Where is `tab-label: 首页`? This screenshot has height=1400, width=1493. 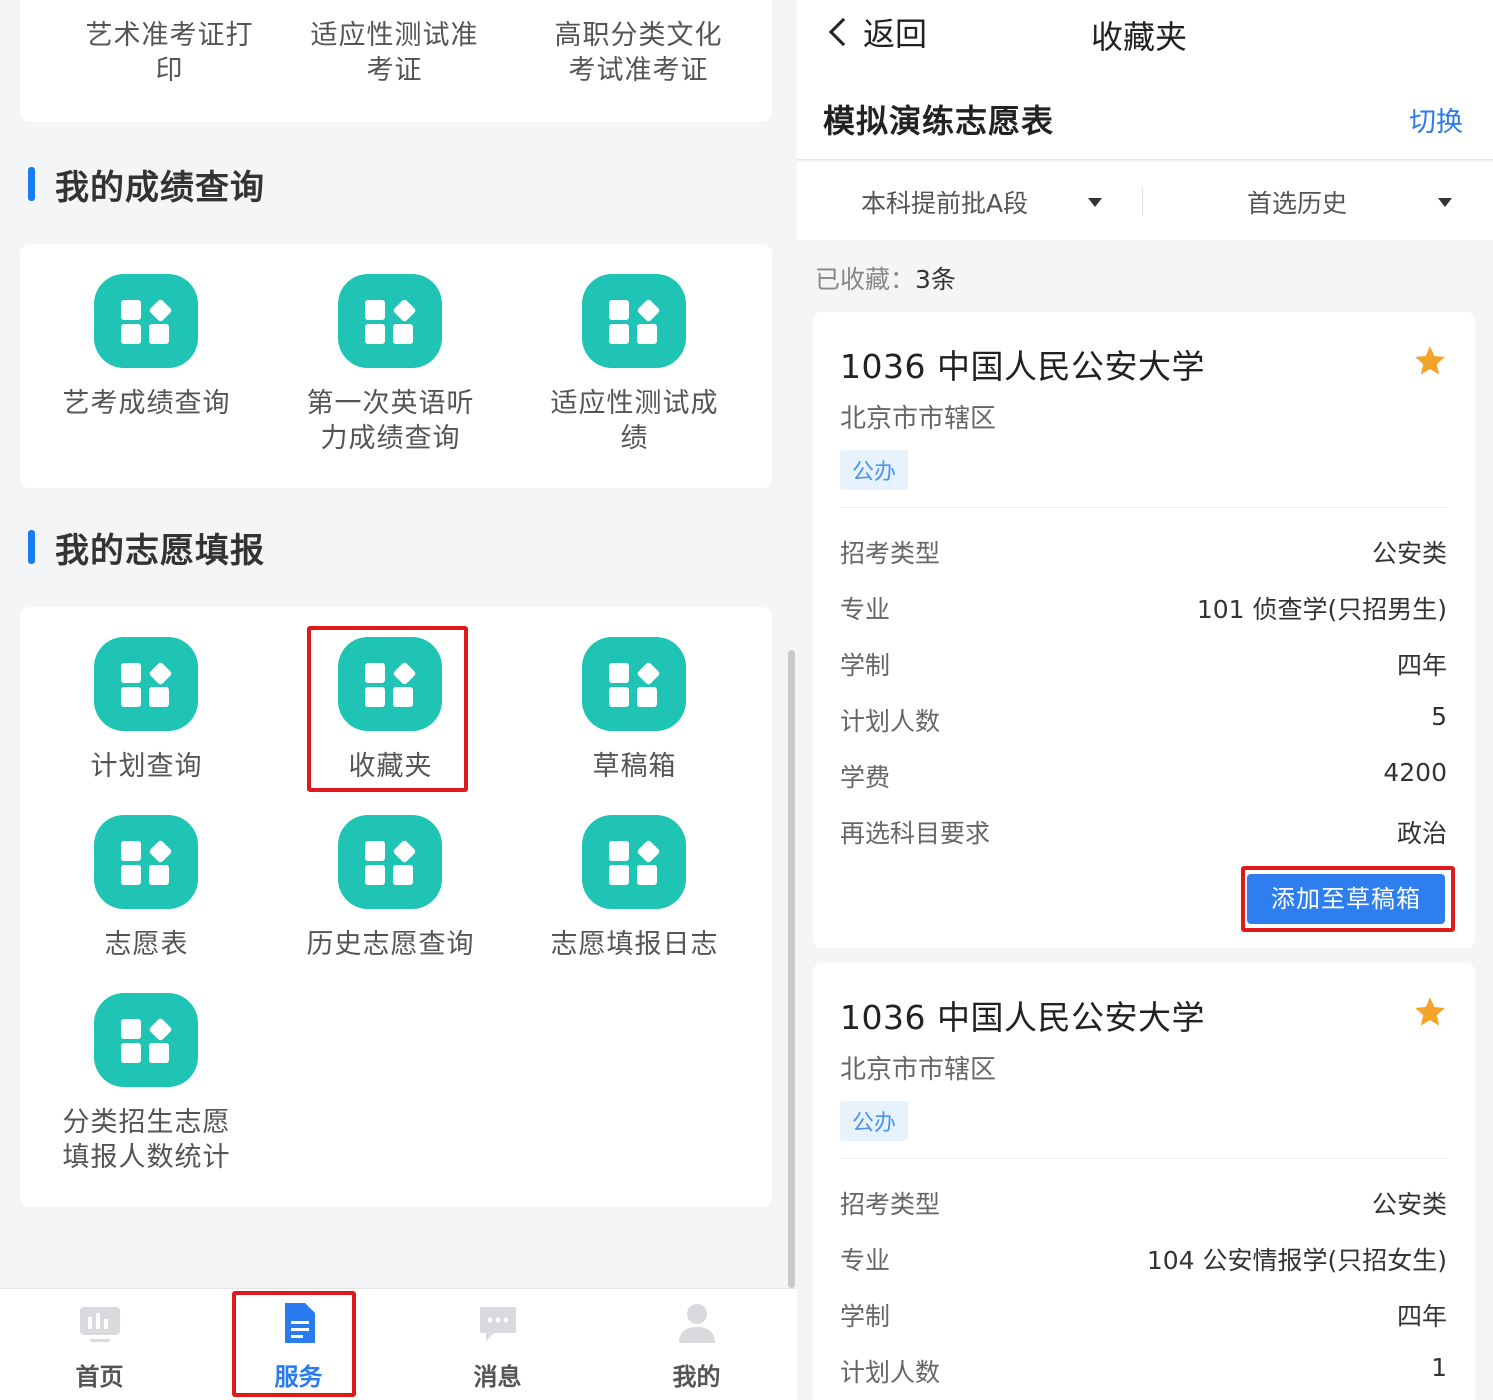 tab-label: 首页 is located at coordinates (99, 1377).